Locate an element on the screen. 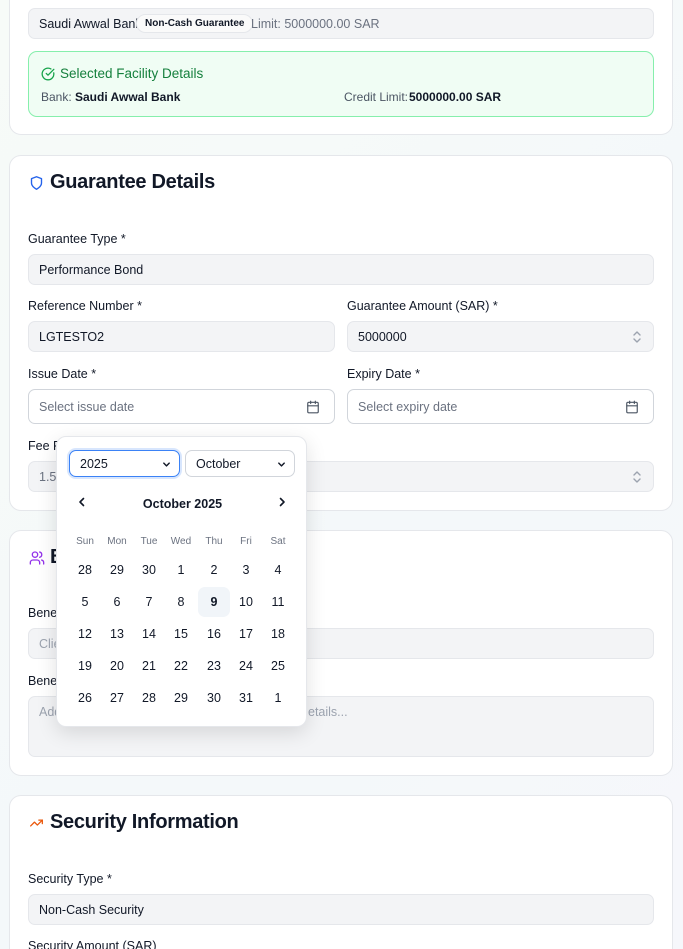  check-circle-icon is located at coordinates (48, 74).